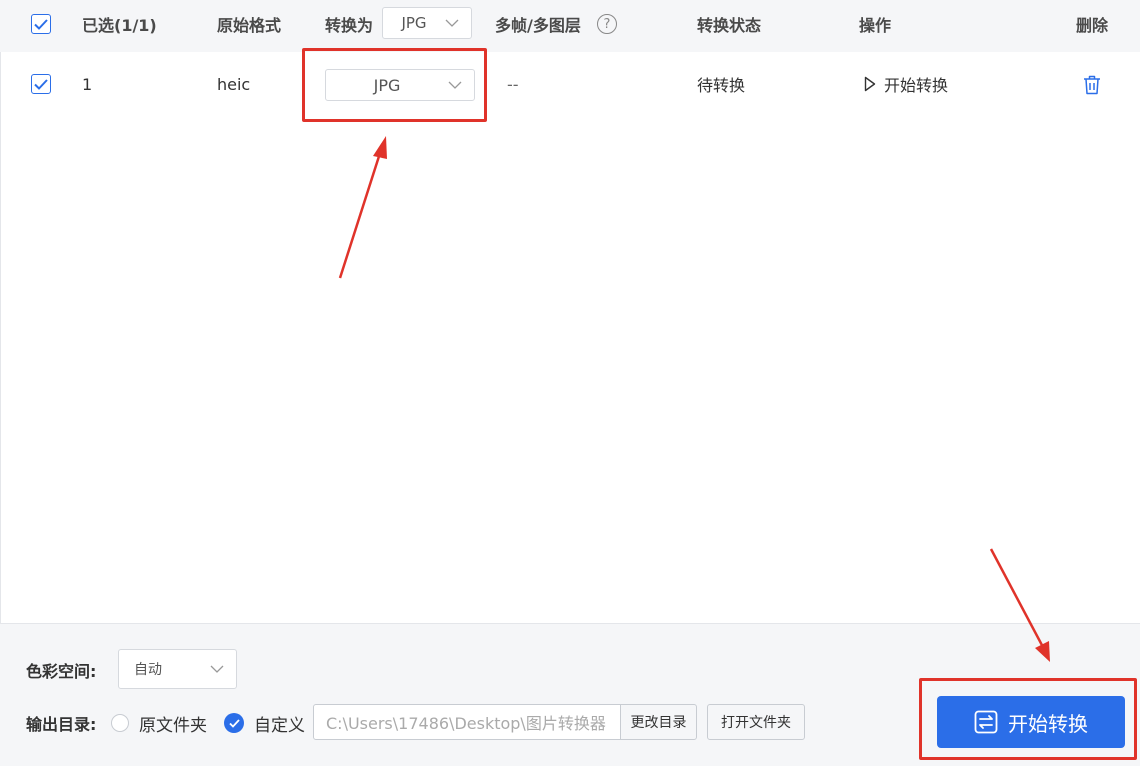 The width and height of the screenshot is (1140, 766). What do you see at coordinates (0, 338) in the screenshot?
I see `table-left-border` at bounding box center [0, 338].